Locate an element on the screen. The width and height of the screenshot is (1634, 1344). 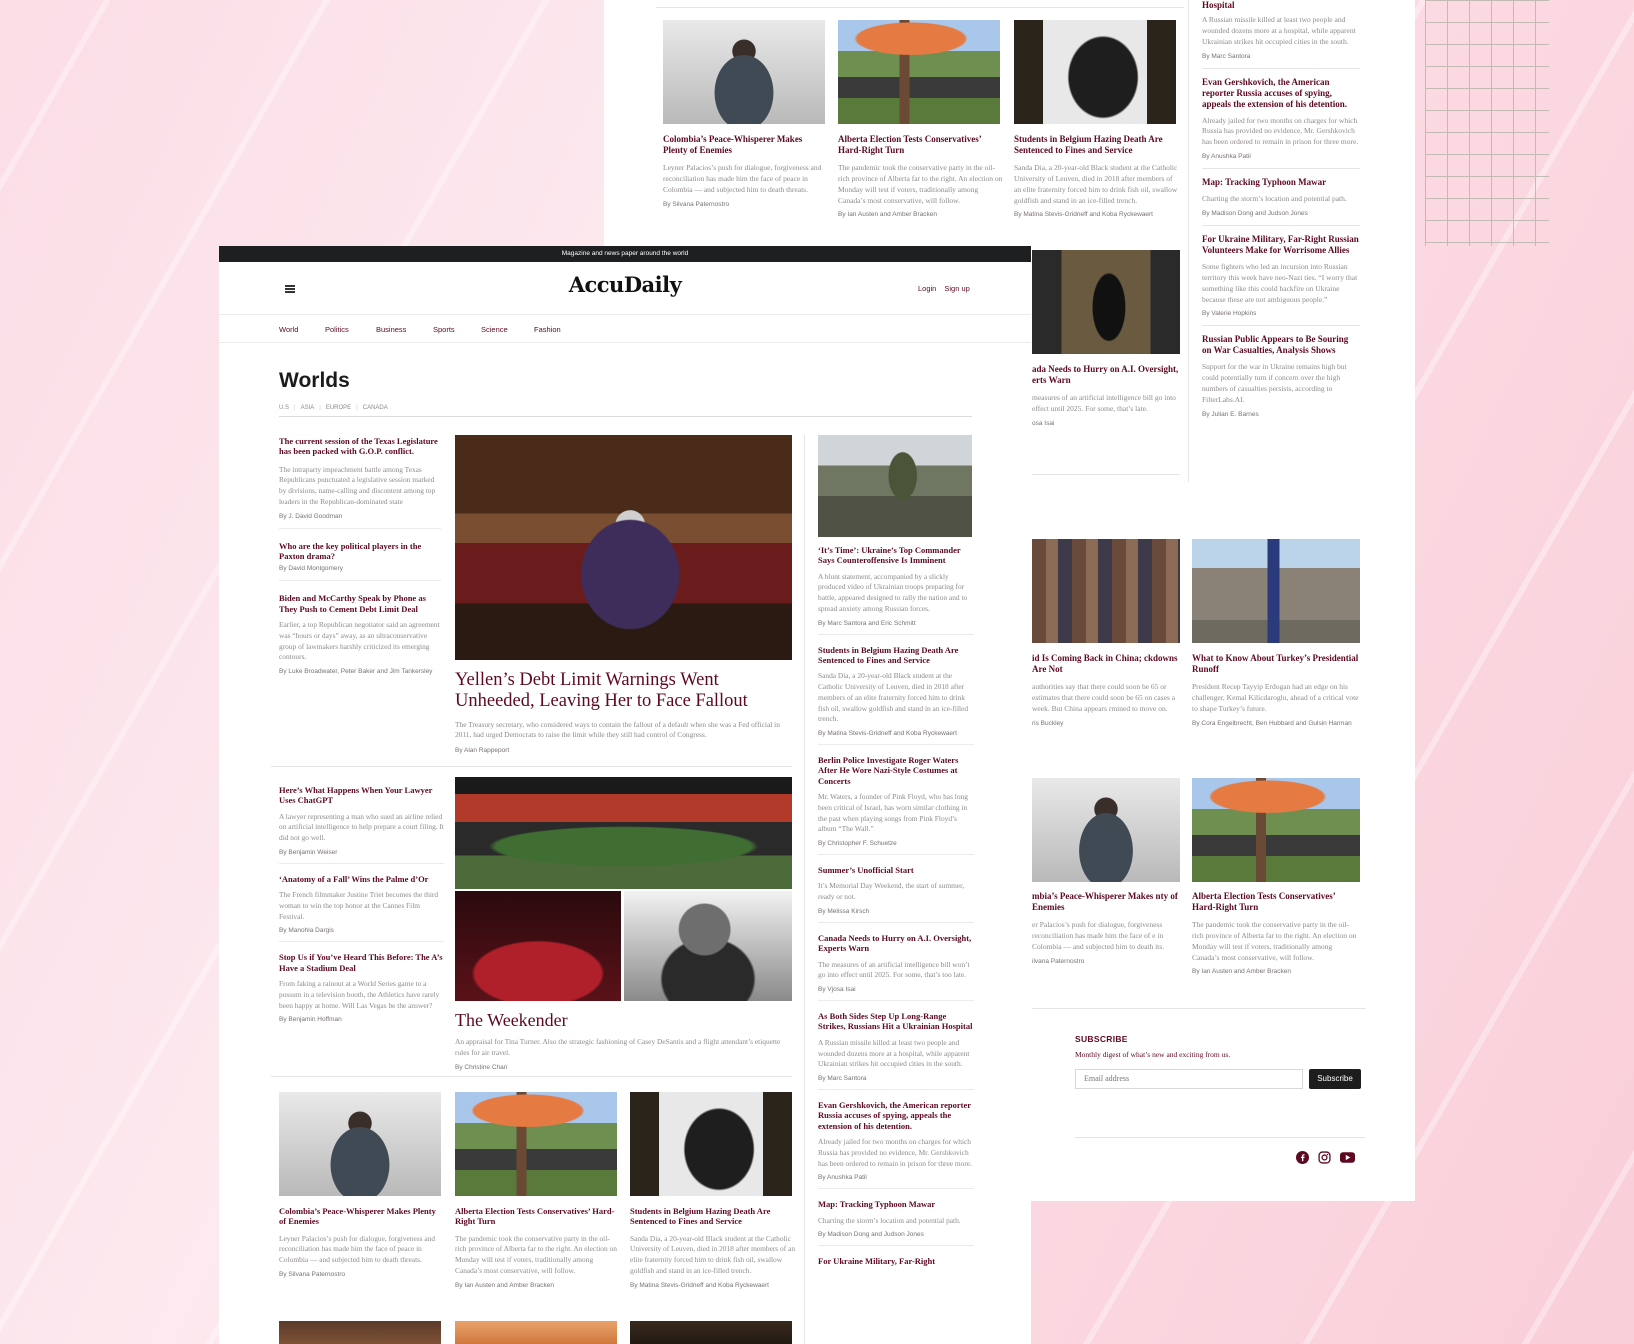
list-item-byline: By Madison Dong and Judson Jones is located at coordinates (871, 1235).